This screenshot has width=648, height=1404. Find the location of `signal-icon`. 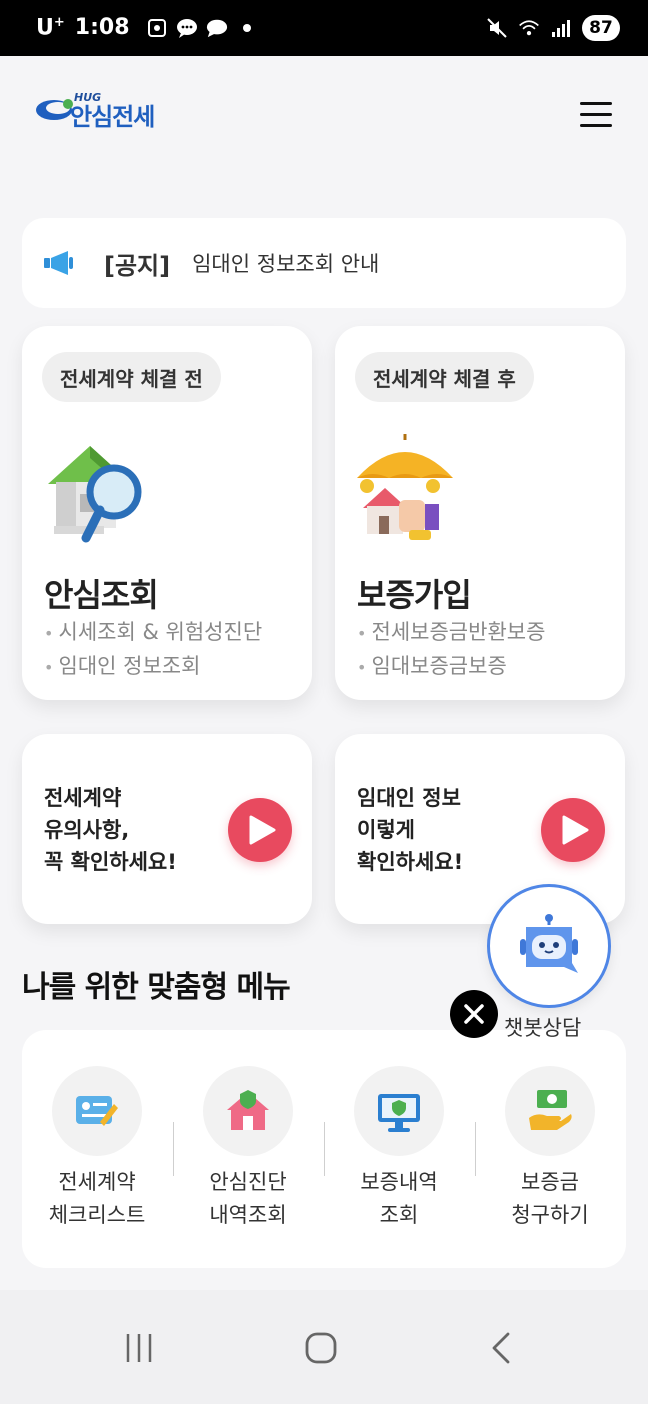

signal-icon is located at coordinates (561, 28).